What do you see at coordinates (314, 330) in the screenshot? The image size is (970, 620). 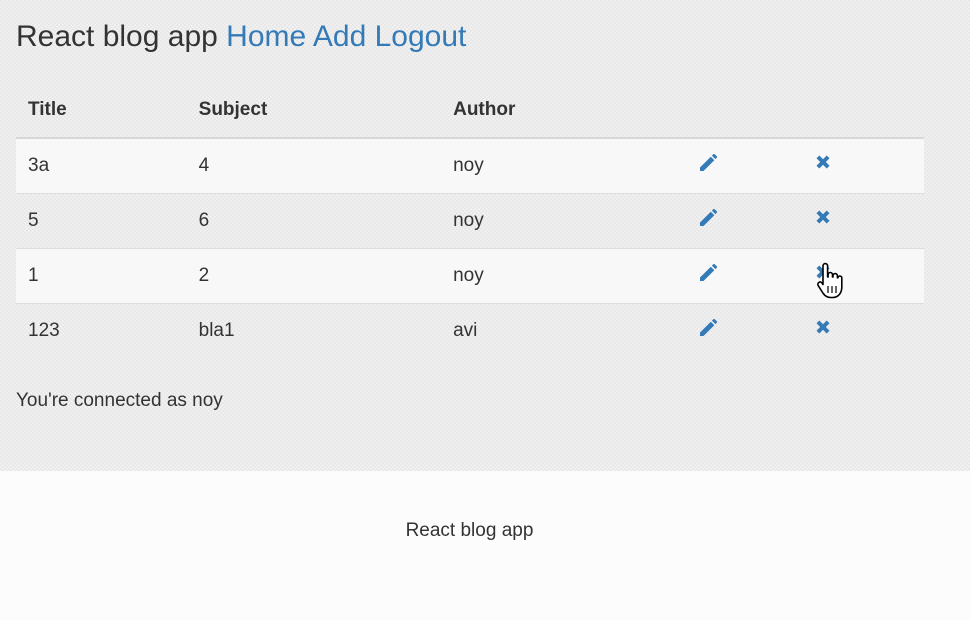 I see `cell-subject: bla1` at bounding box center [314, 330].